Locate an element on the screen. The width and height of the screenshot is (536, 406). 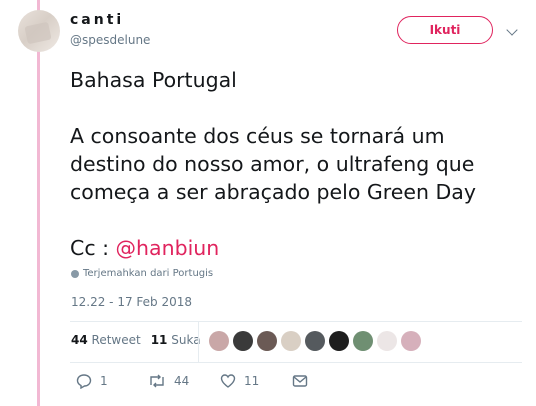
globe-icon is located at coordinates (75, 273).